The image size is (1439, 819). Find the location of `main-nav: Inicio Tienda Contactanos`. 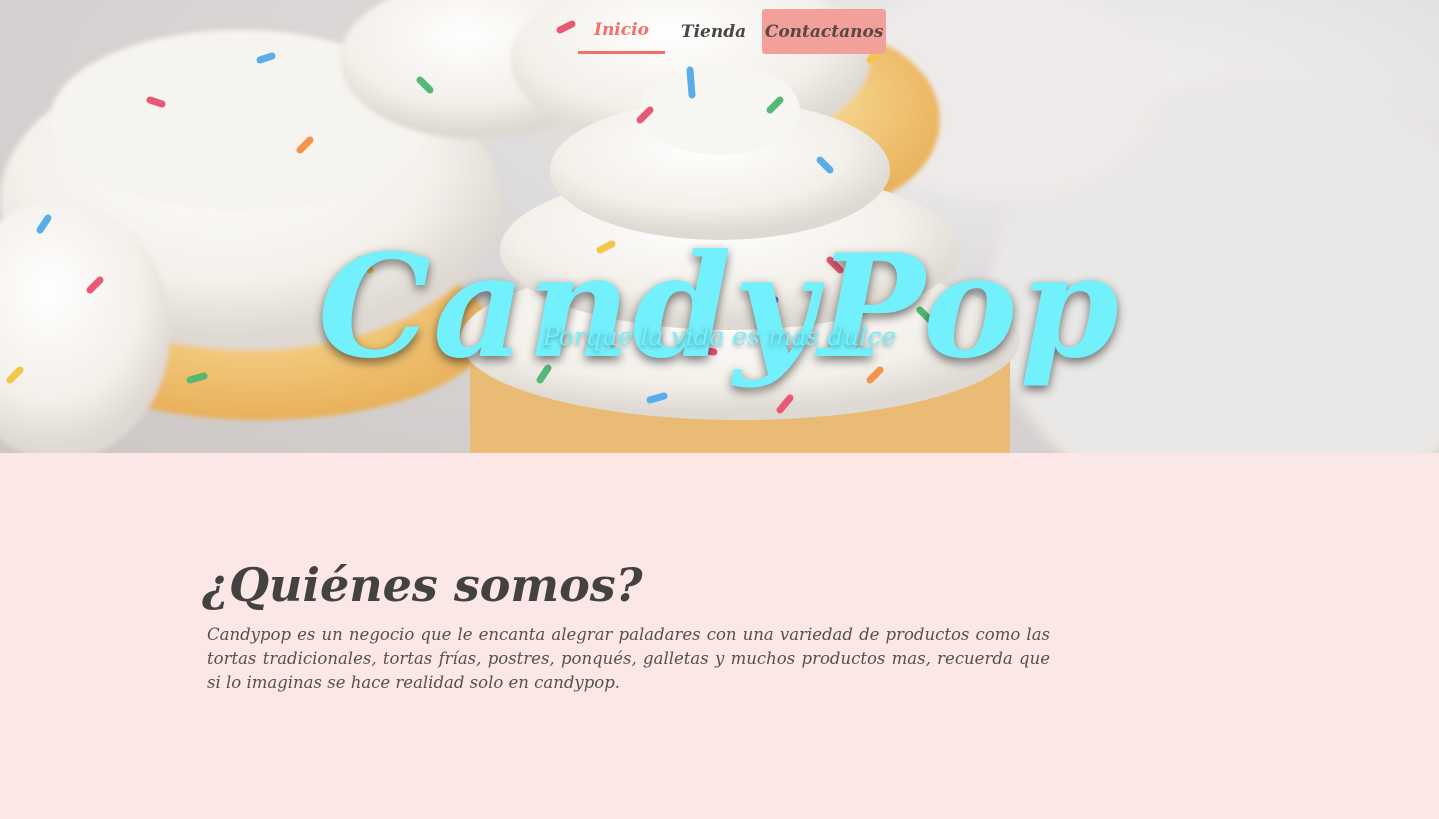

main-nav: Inicio Tienda Contactanos is located at coordinates (732, 31).